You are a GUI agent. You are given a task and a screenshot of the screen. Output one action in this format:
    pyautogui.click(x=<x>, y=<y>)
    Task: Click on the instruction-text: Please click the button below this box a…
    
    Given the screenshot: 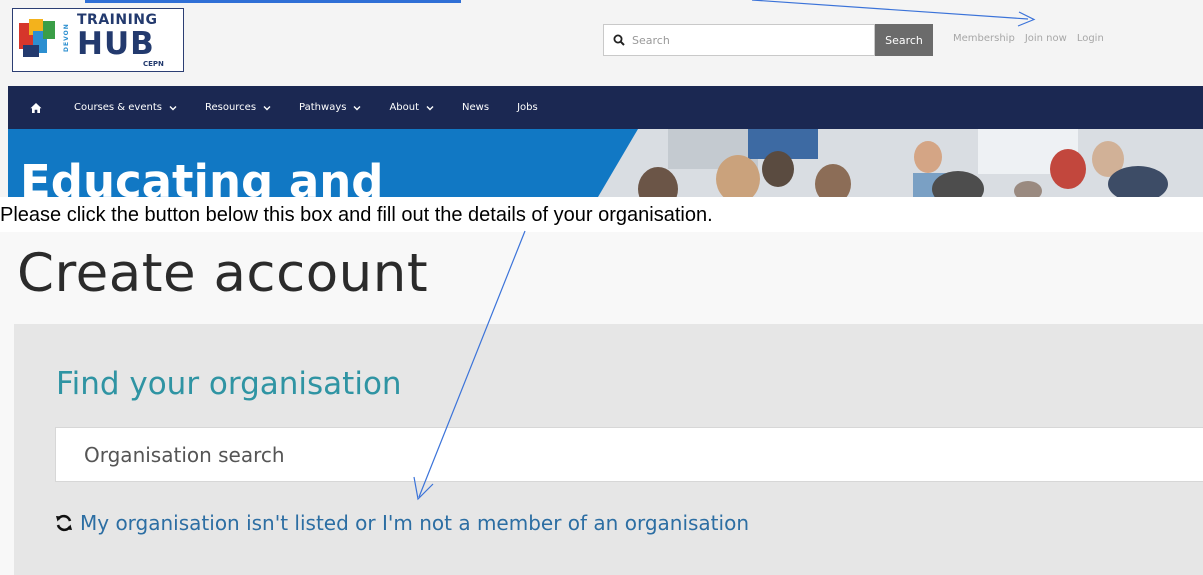 What is the action you would take?
    pyautogui.click(x=356, y=215)
    